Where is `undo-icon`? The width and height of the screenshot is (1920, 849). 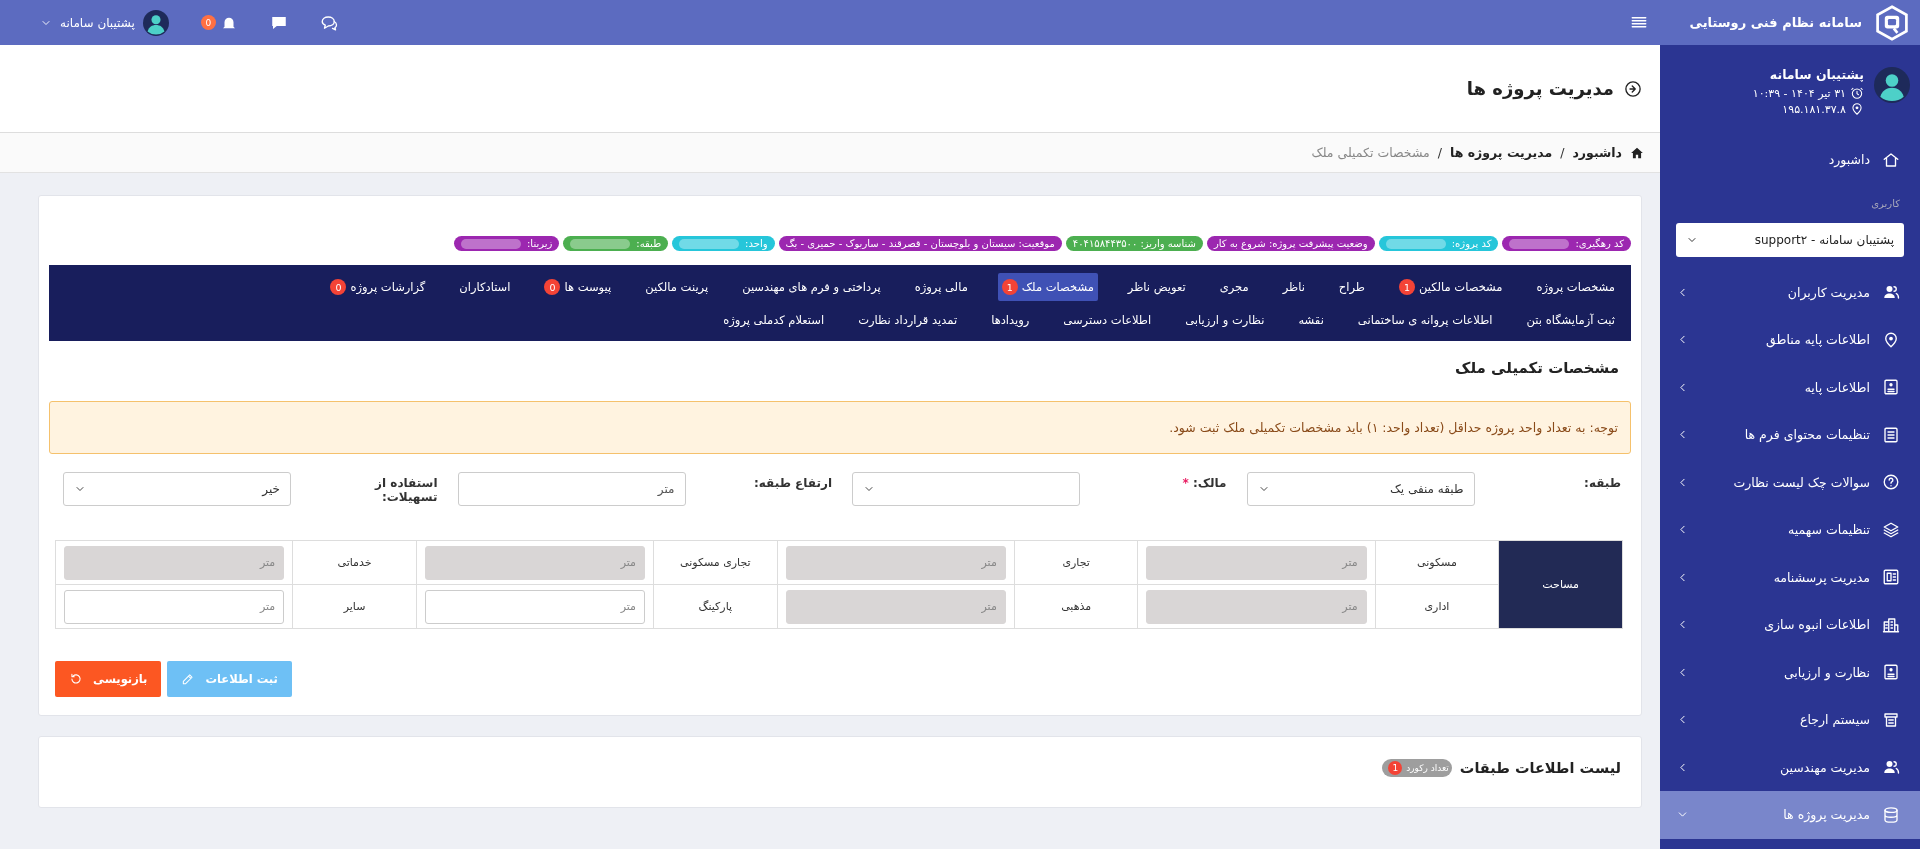
undo-icon is located at coordinates (76, 679).